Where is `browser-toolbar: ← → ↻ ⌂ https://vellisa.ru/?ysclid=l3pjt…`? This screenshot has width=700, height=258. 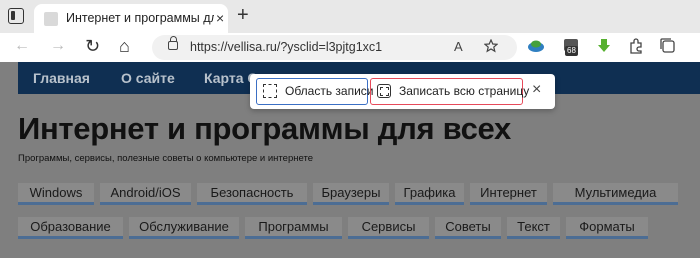 browser-toolbar: ← → ↻ ⌂ https://vellisa.ru/?ysclid=l3pjt… is located at coordinates (350, 47).